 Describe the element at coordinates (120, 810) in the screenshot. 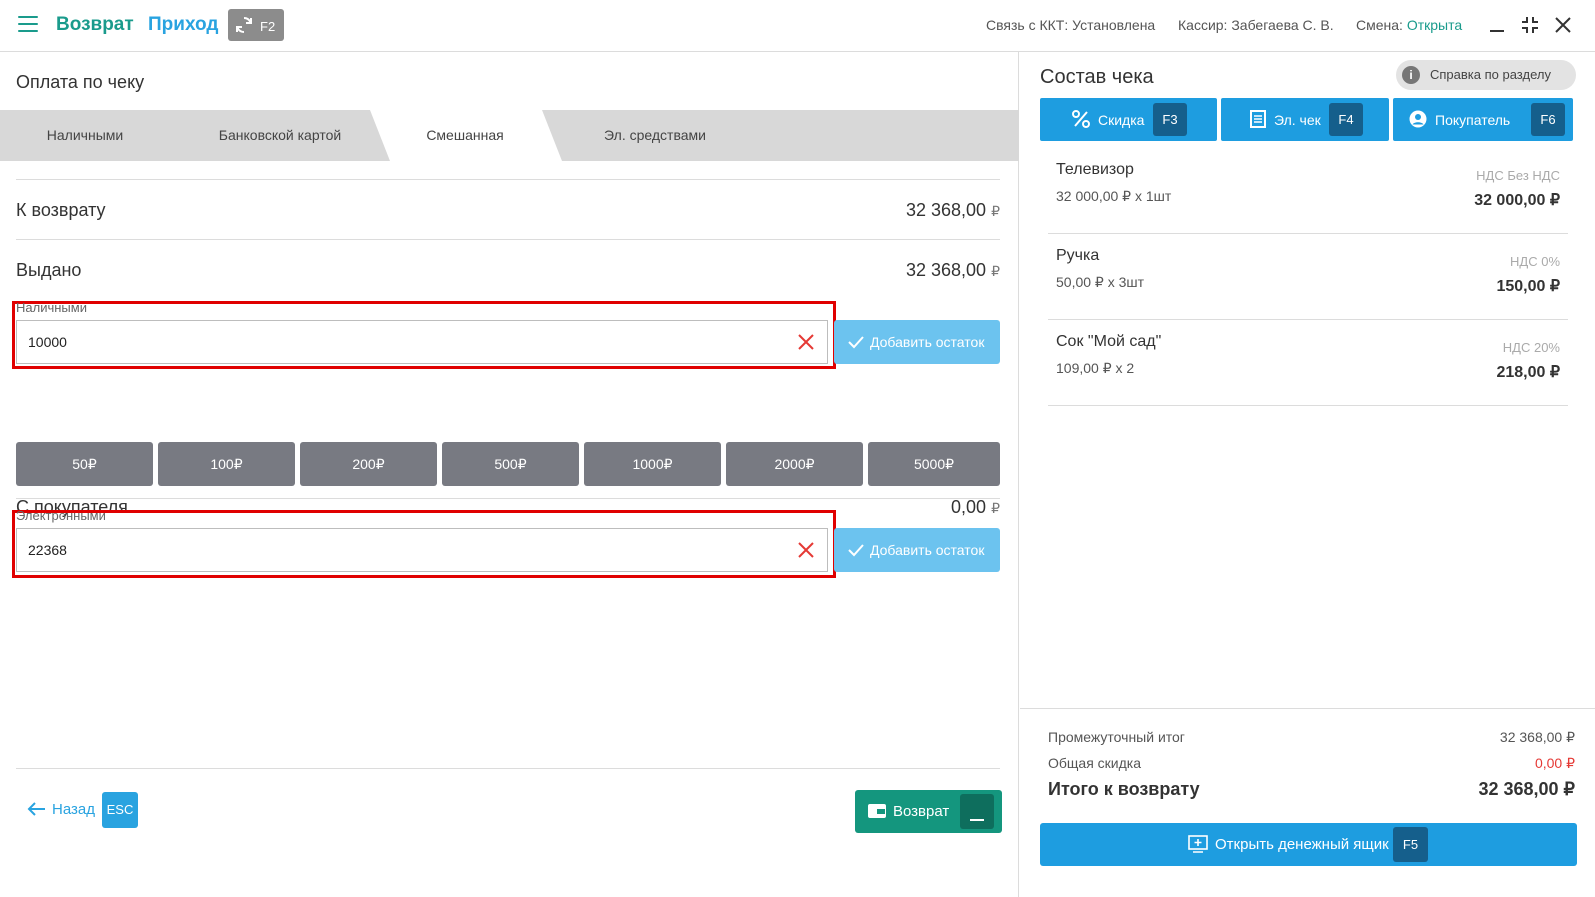

I see `back-key: ESC` at that location.